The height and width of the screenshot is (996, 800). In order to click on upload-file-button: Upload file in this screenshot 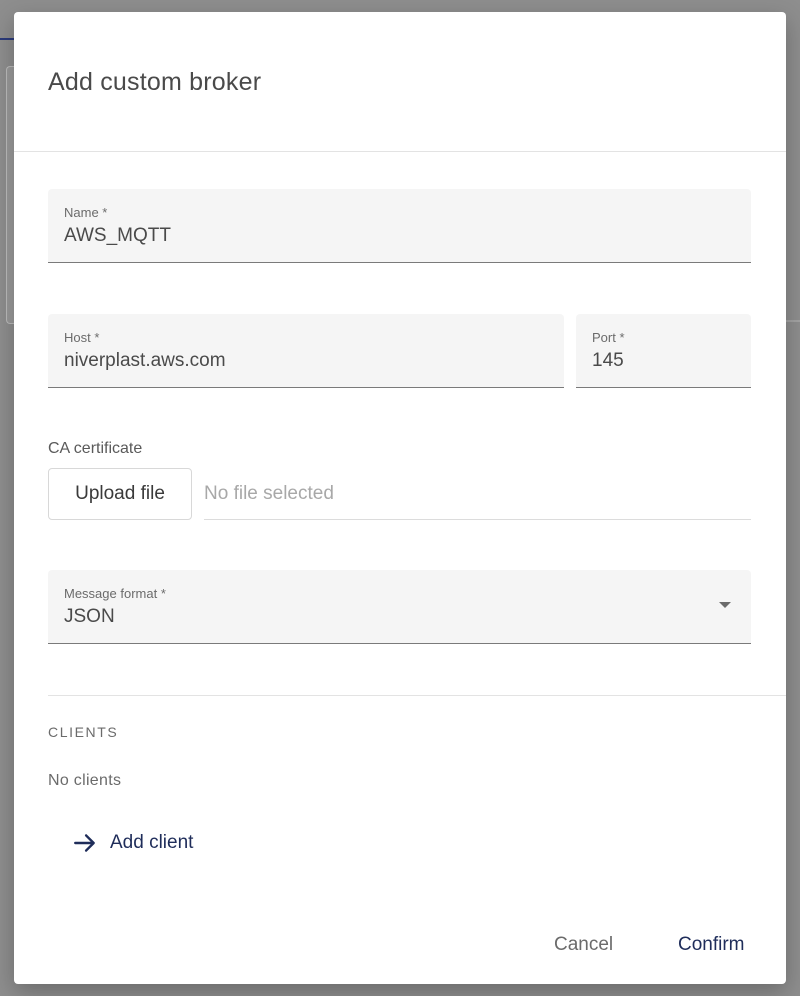, I will do `click(120, 494)`.